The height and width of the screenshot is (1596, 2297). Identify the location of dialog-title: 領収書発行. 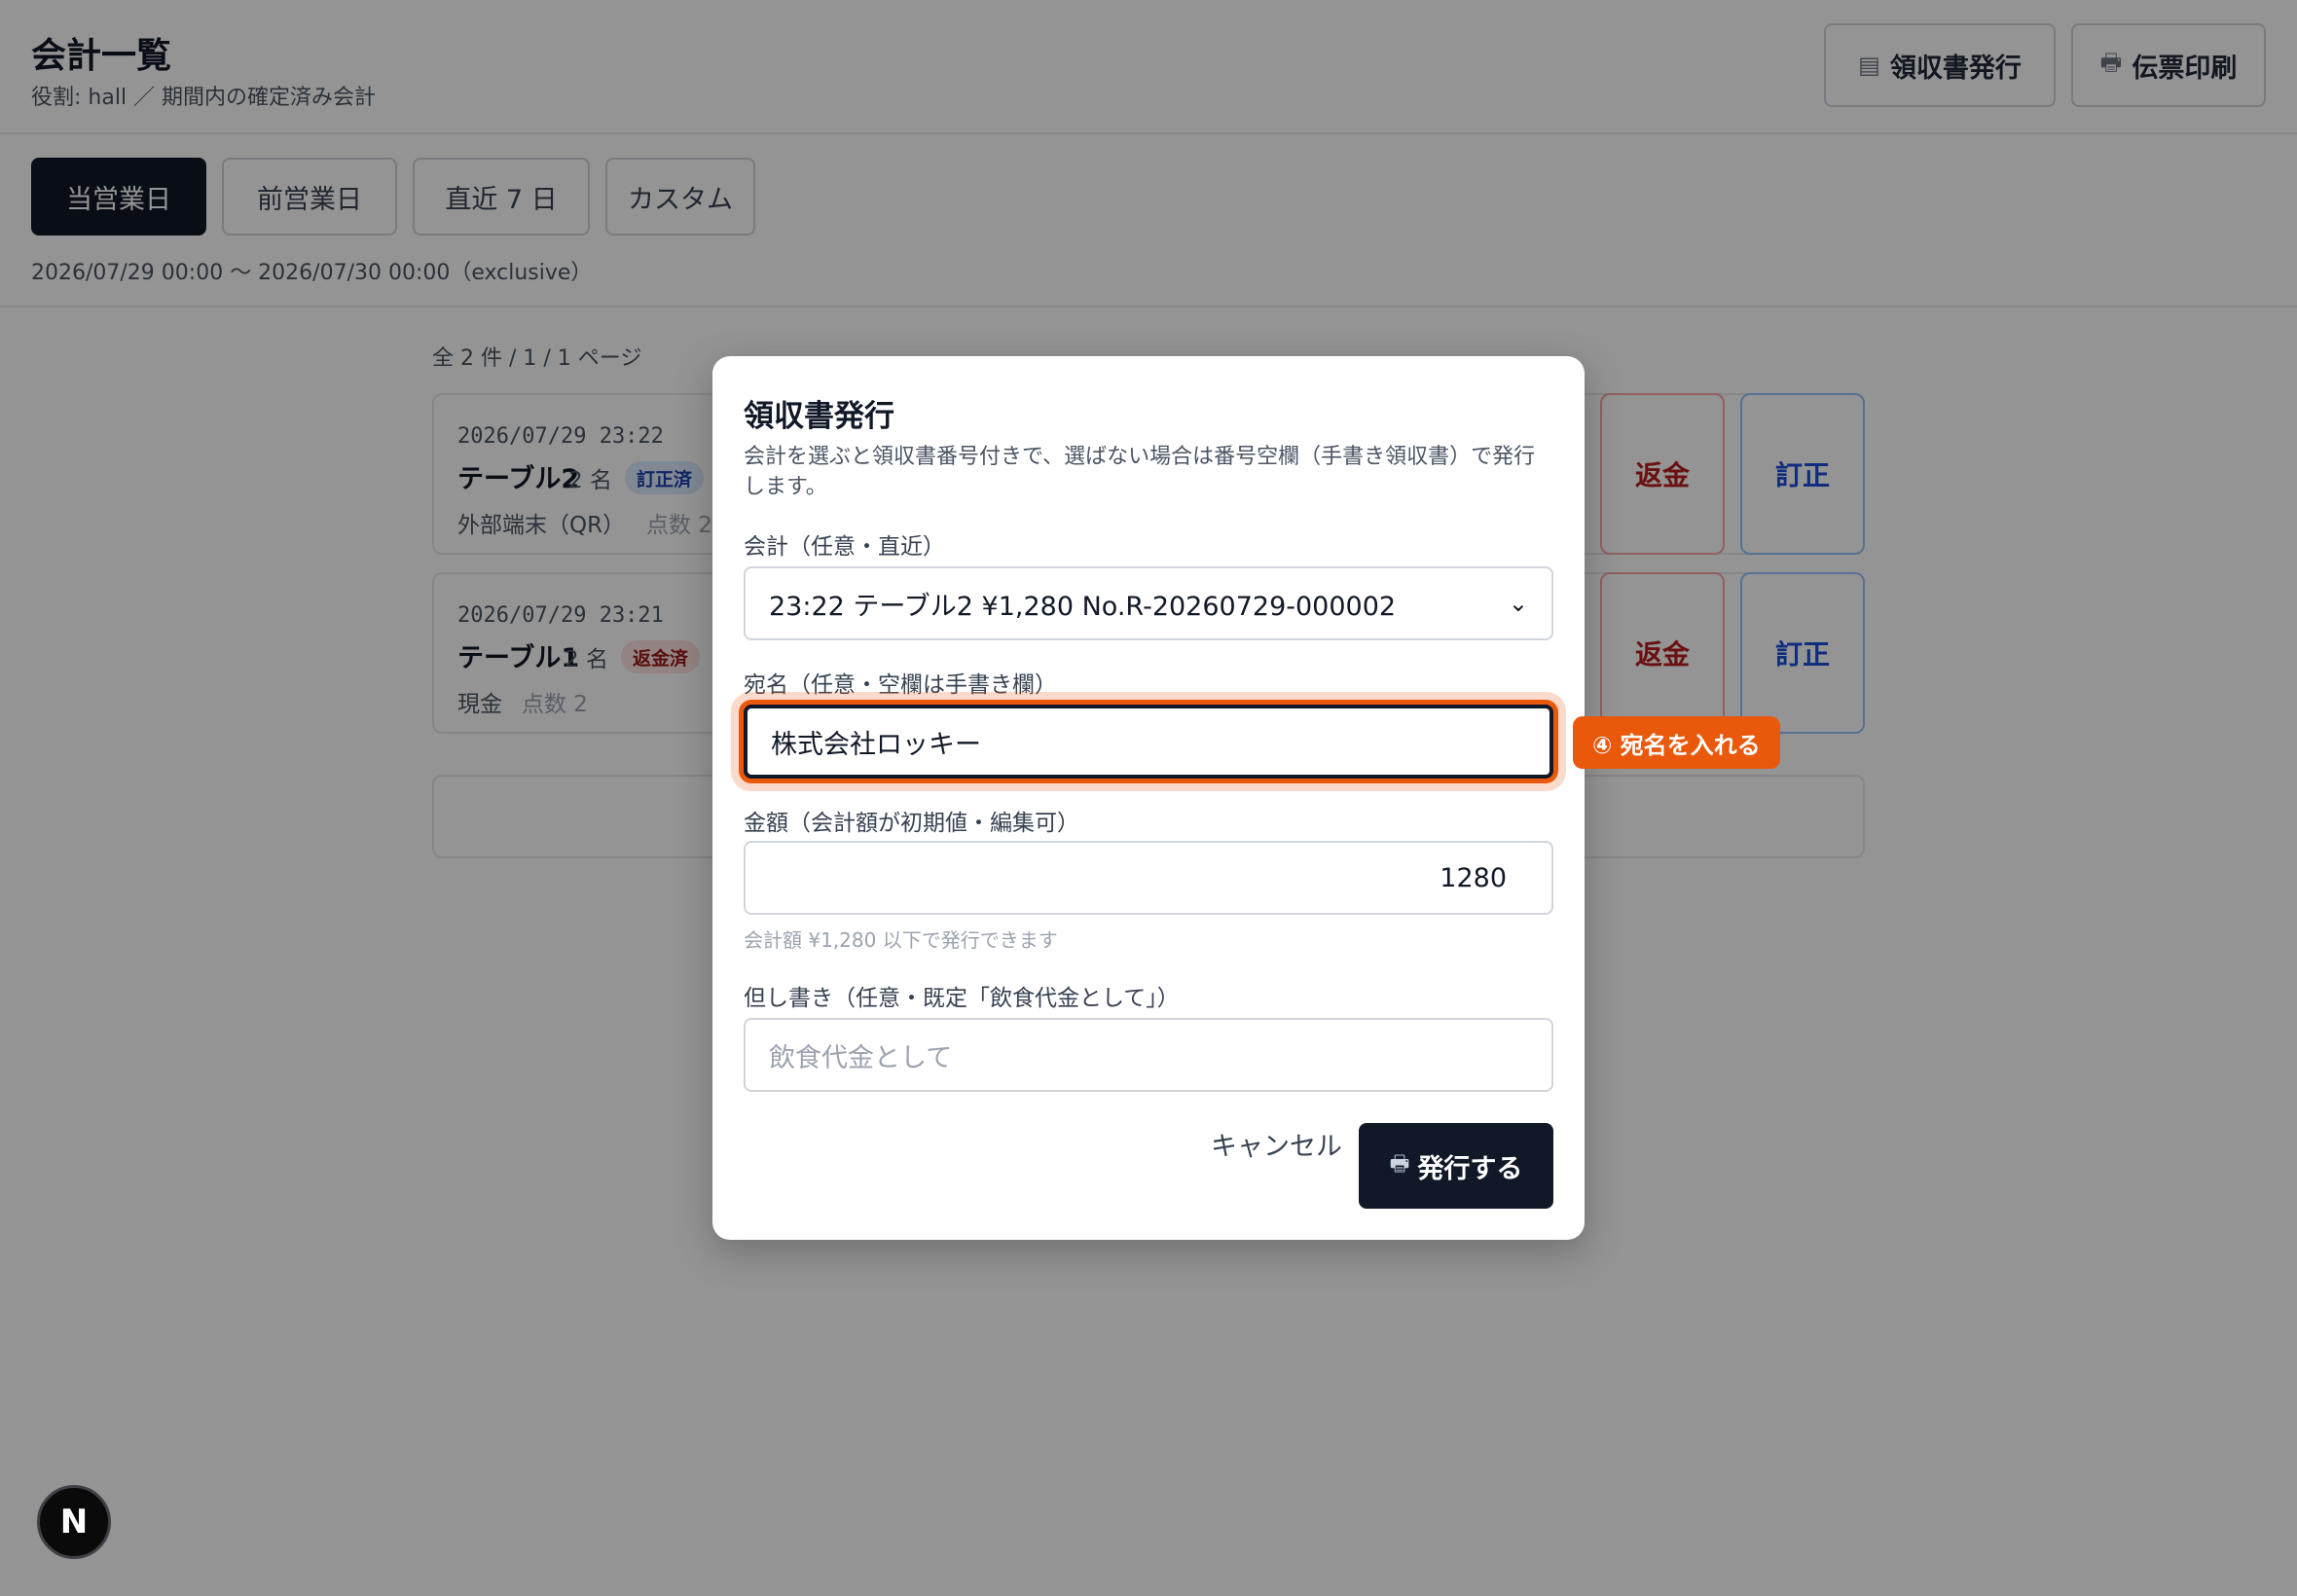
(819, 416).